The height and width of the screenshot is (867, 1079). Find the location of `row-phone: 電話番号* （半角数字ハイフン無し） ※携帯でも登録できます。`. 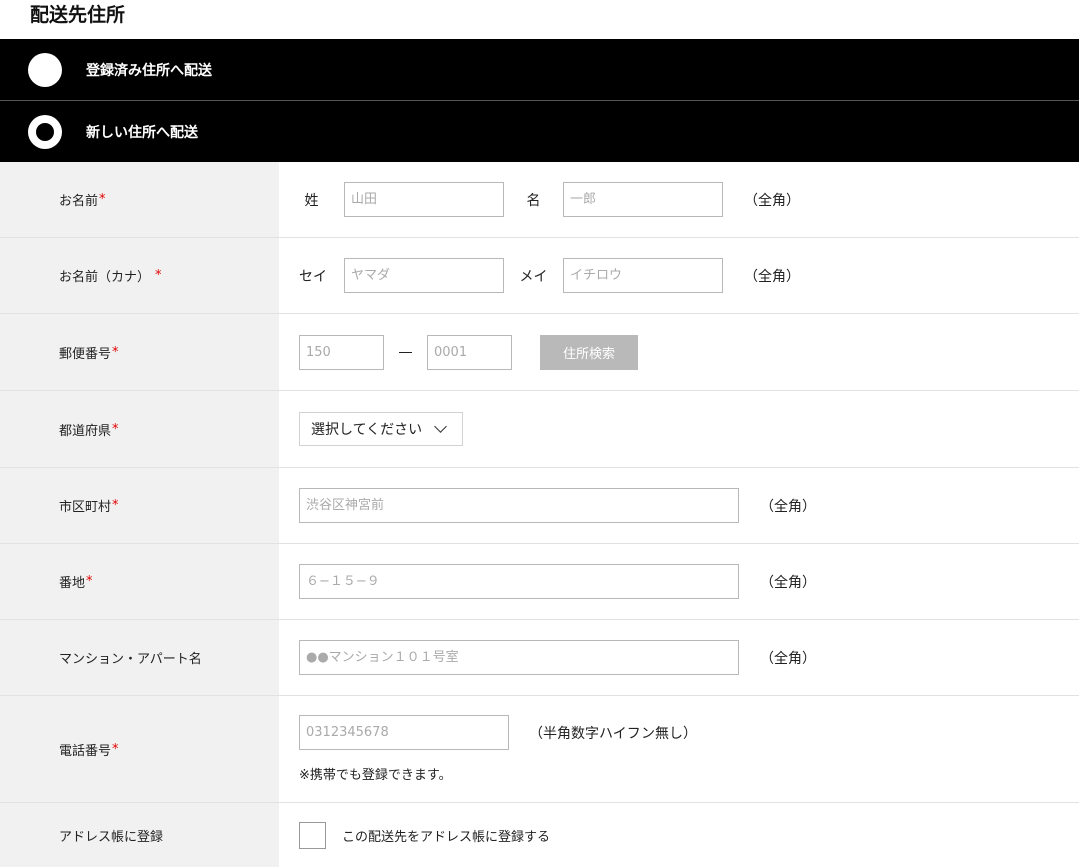

row-phone: 電話番号* （半角数字ハイフン無し） ※携帯でも登録できます。 is located at coordinates (539, 749).